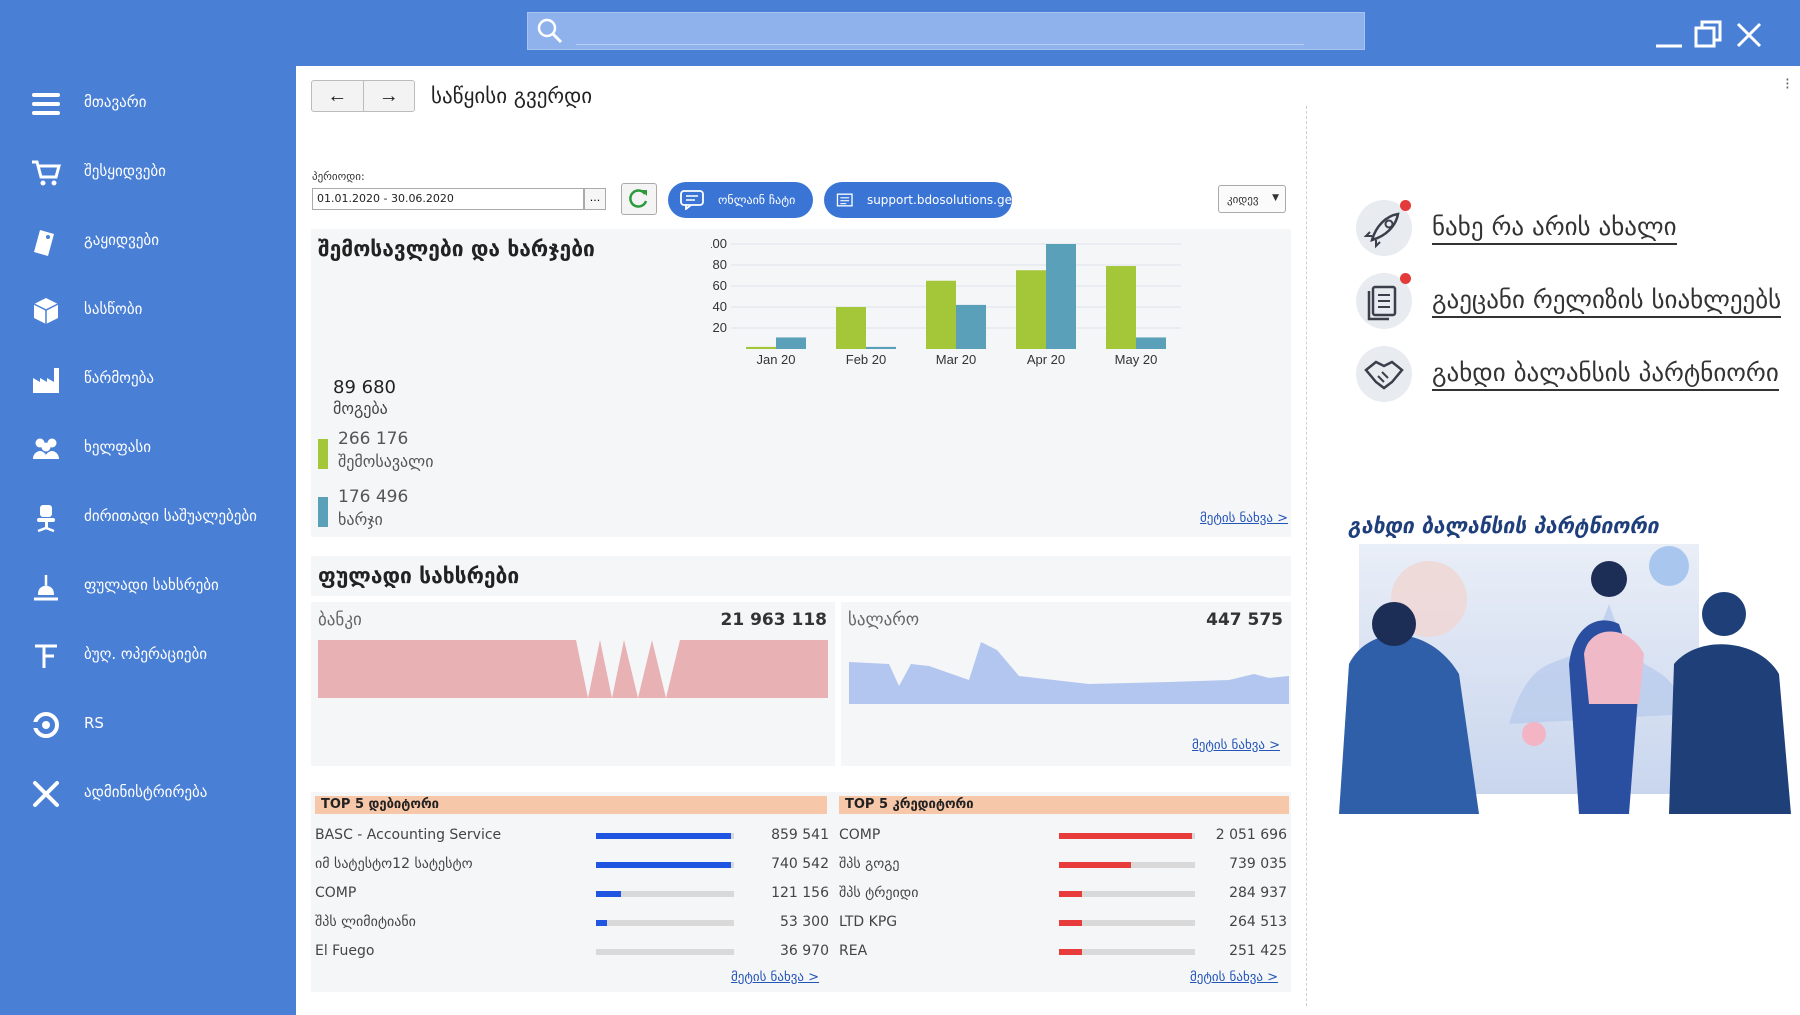 This screenshot has height=1015, width=1800. Describe the element at coordinates (1306, 556) in the screenshot. I see `panel-divider` at that location.